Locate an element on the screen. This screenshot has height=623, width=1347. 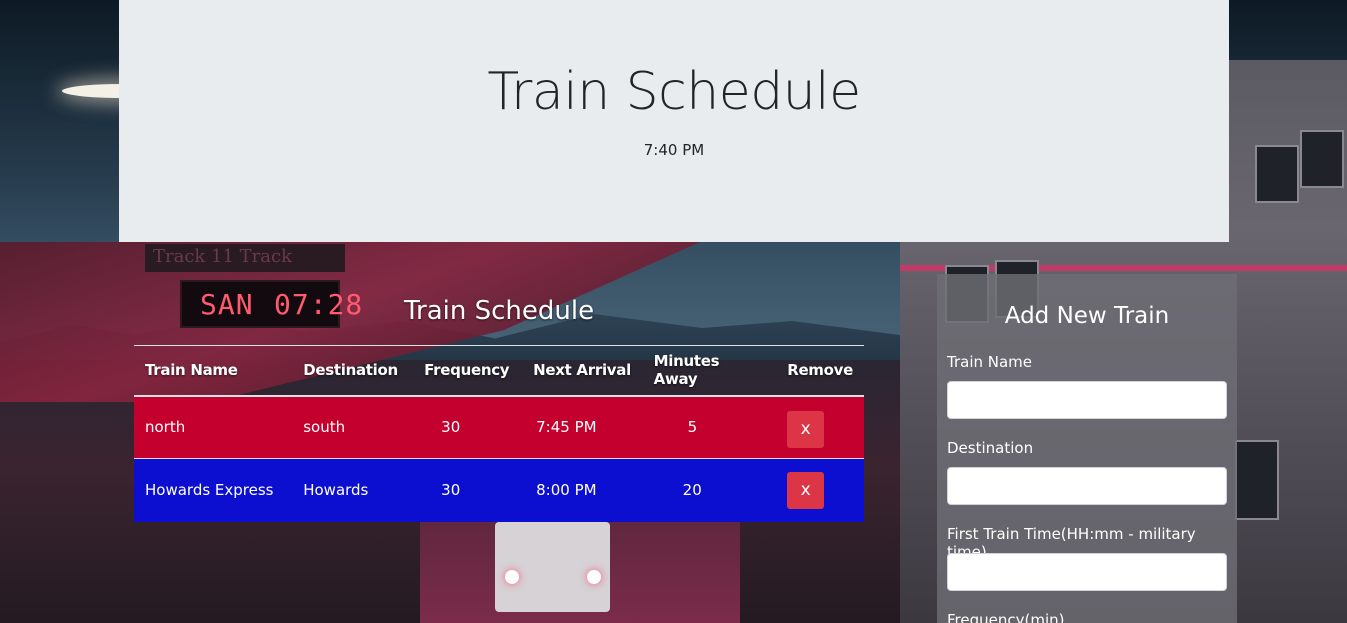
train-name-input is located at coordinates (1087, 400).